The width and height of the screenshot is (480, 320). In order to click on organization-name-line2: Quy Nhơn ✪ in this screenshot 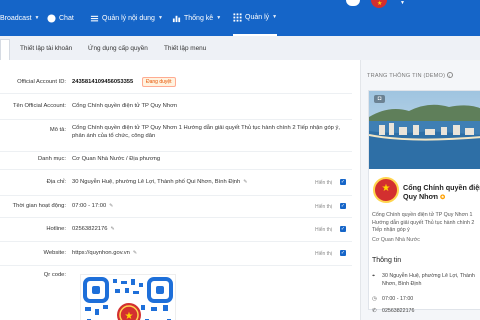, I will do `click(441, 197)`.